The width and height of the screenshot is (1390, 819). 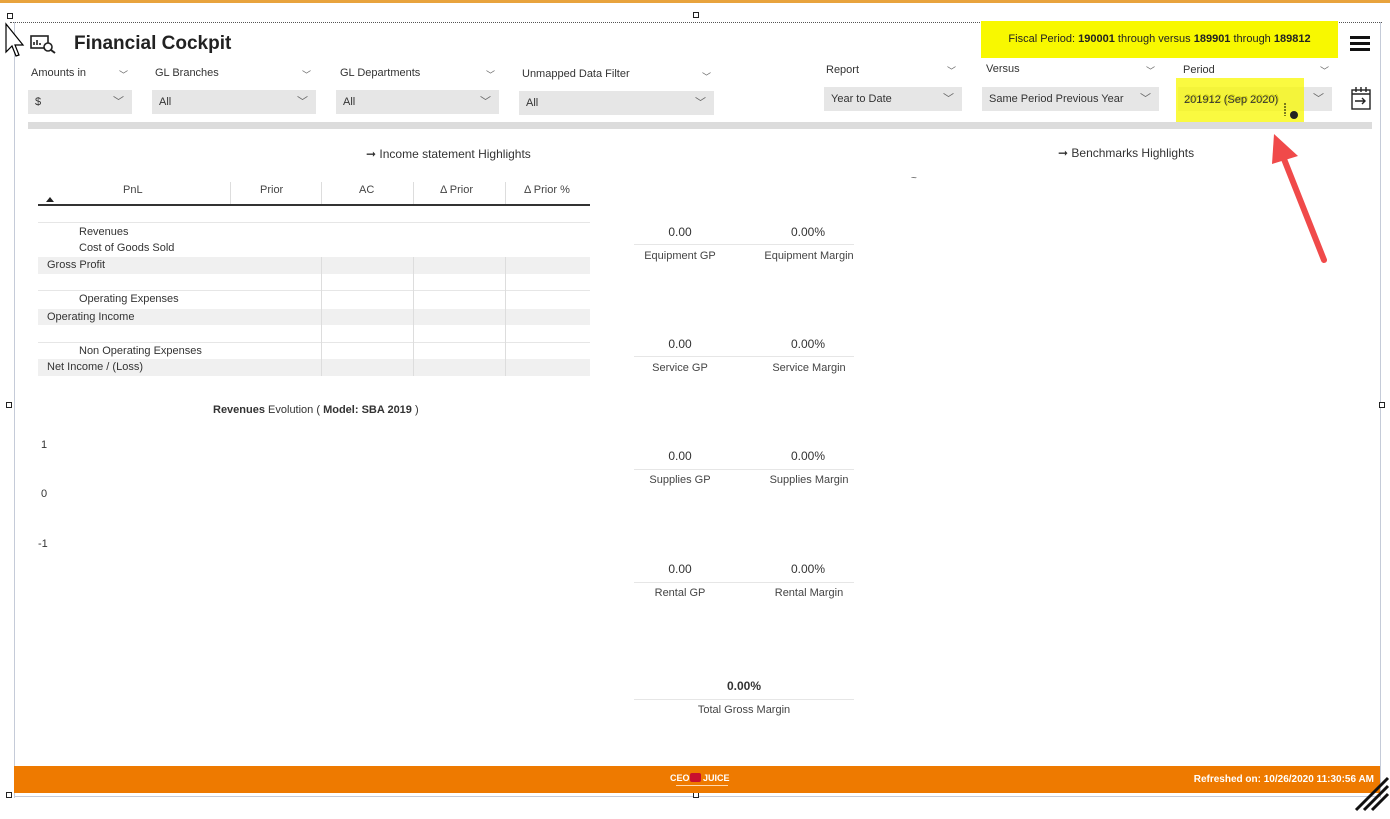 I want to click on column-header-delta-prior-pct: Δ Prior %, so click(x=547, y=190).